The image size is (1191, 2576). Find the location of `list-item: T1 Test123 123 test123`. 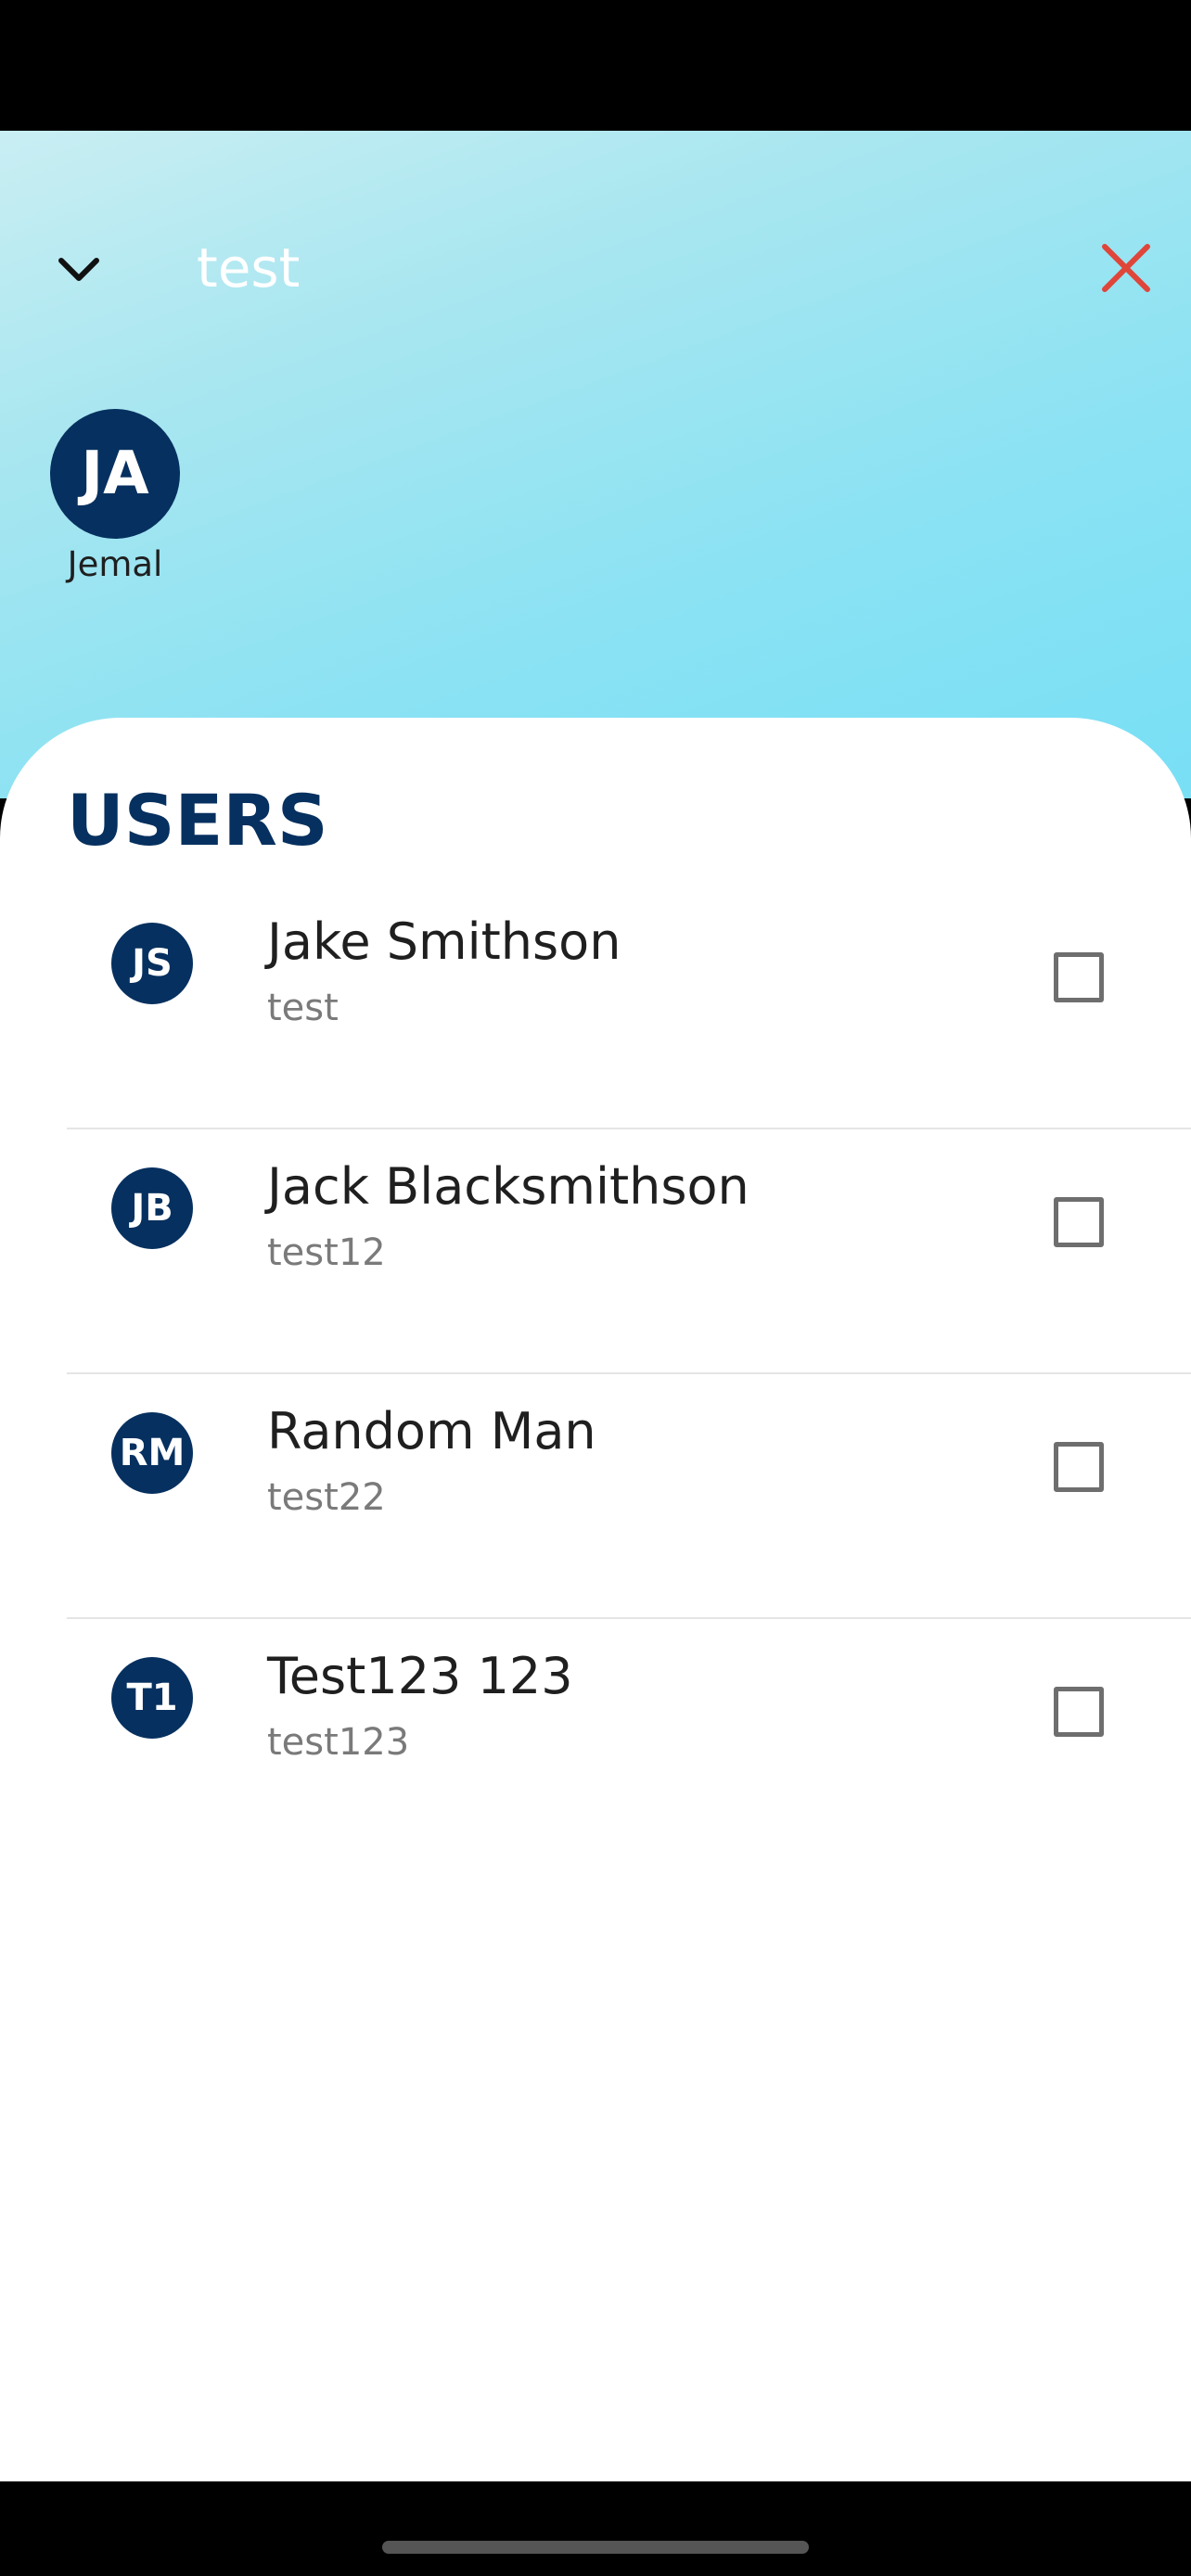

list-item: T1 Test123 123 test123 is located at coordinates (595, 1741).